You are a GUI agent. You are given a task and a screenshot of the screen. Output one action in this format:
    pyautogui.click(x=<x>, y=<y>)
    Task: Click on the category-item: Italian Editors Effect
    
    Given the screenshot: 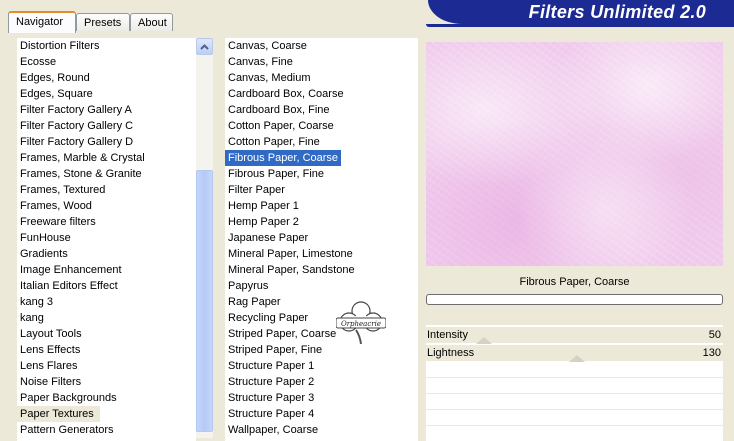 What is the action you would take?
    pyautogui.click(x=106, y=286)
    